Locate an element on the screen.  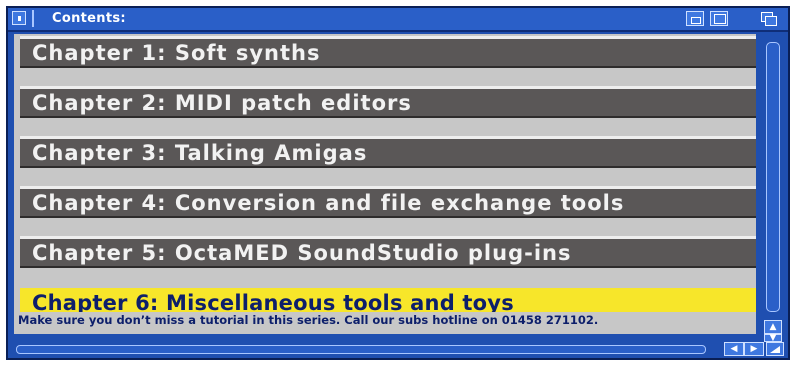
chapter-label: Chapter 3: Talking Amigas is located at coordinates (200, 153).